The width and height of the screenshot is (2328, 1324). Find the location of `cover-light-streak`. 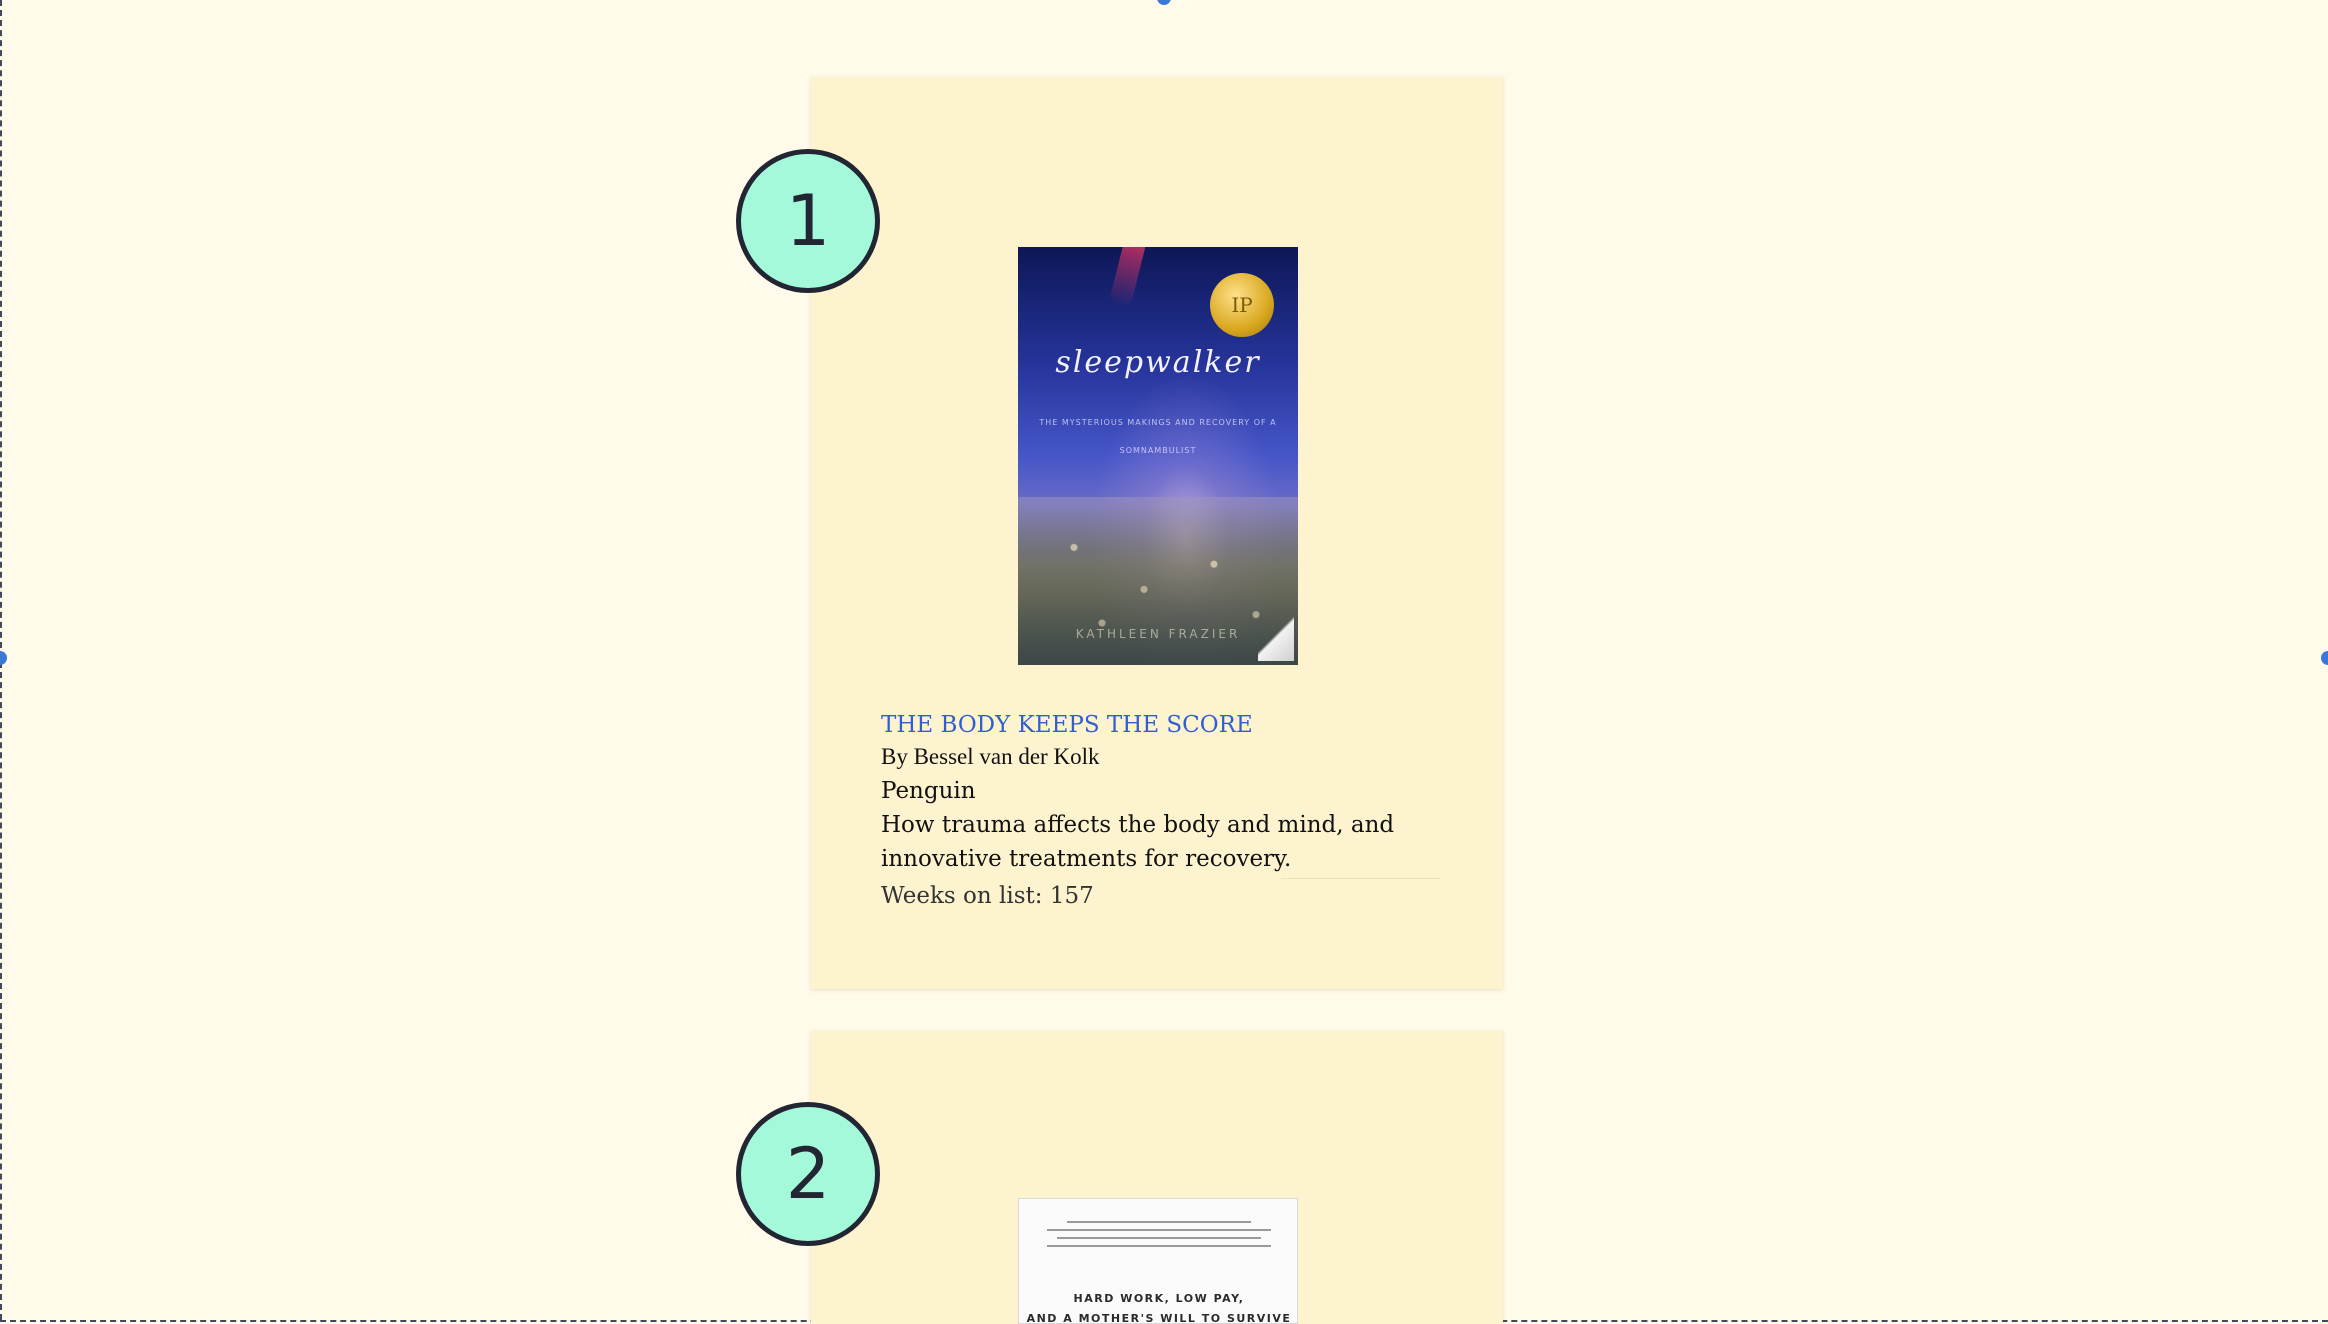

cover-light-streak is located at coordinates (1129, 278).